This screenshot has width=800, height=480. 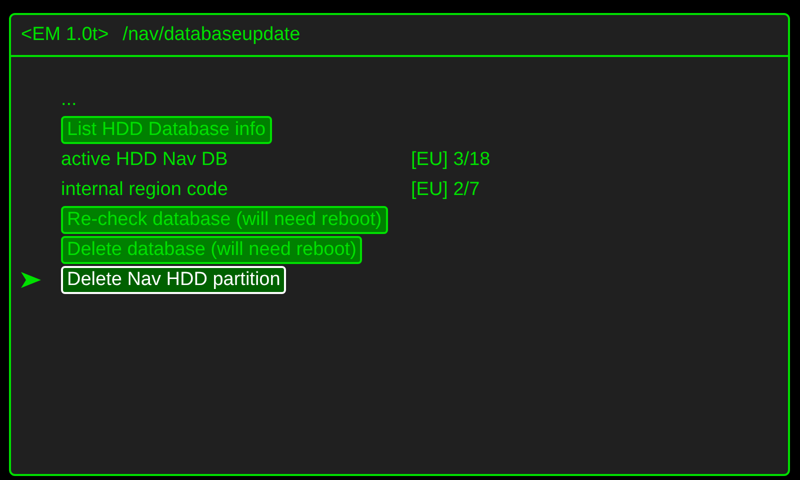 I want to click on menu-path: /nav/databaseupdate, so click(x=211, y=35).